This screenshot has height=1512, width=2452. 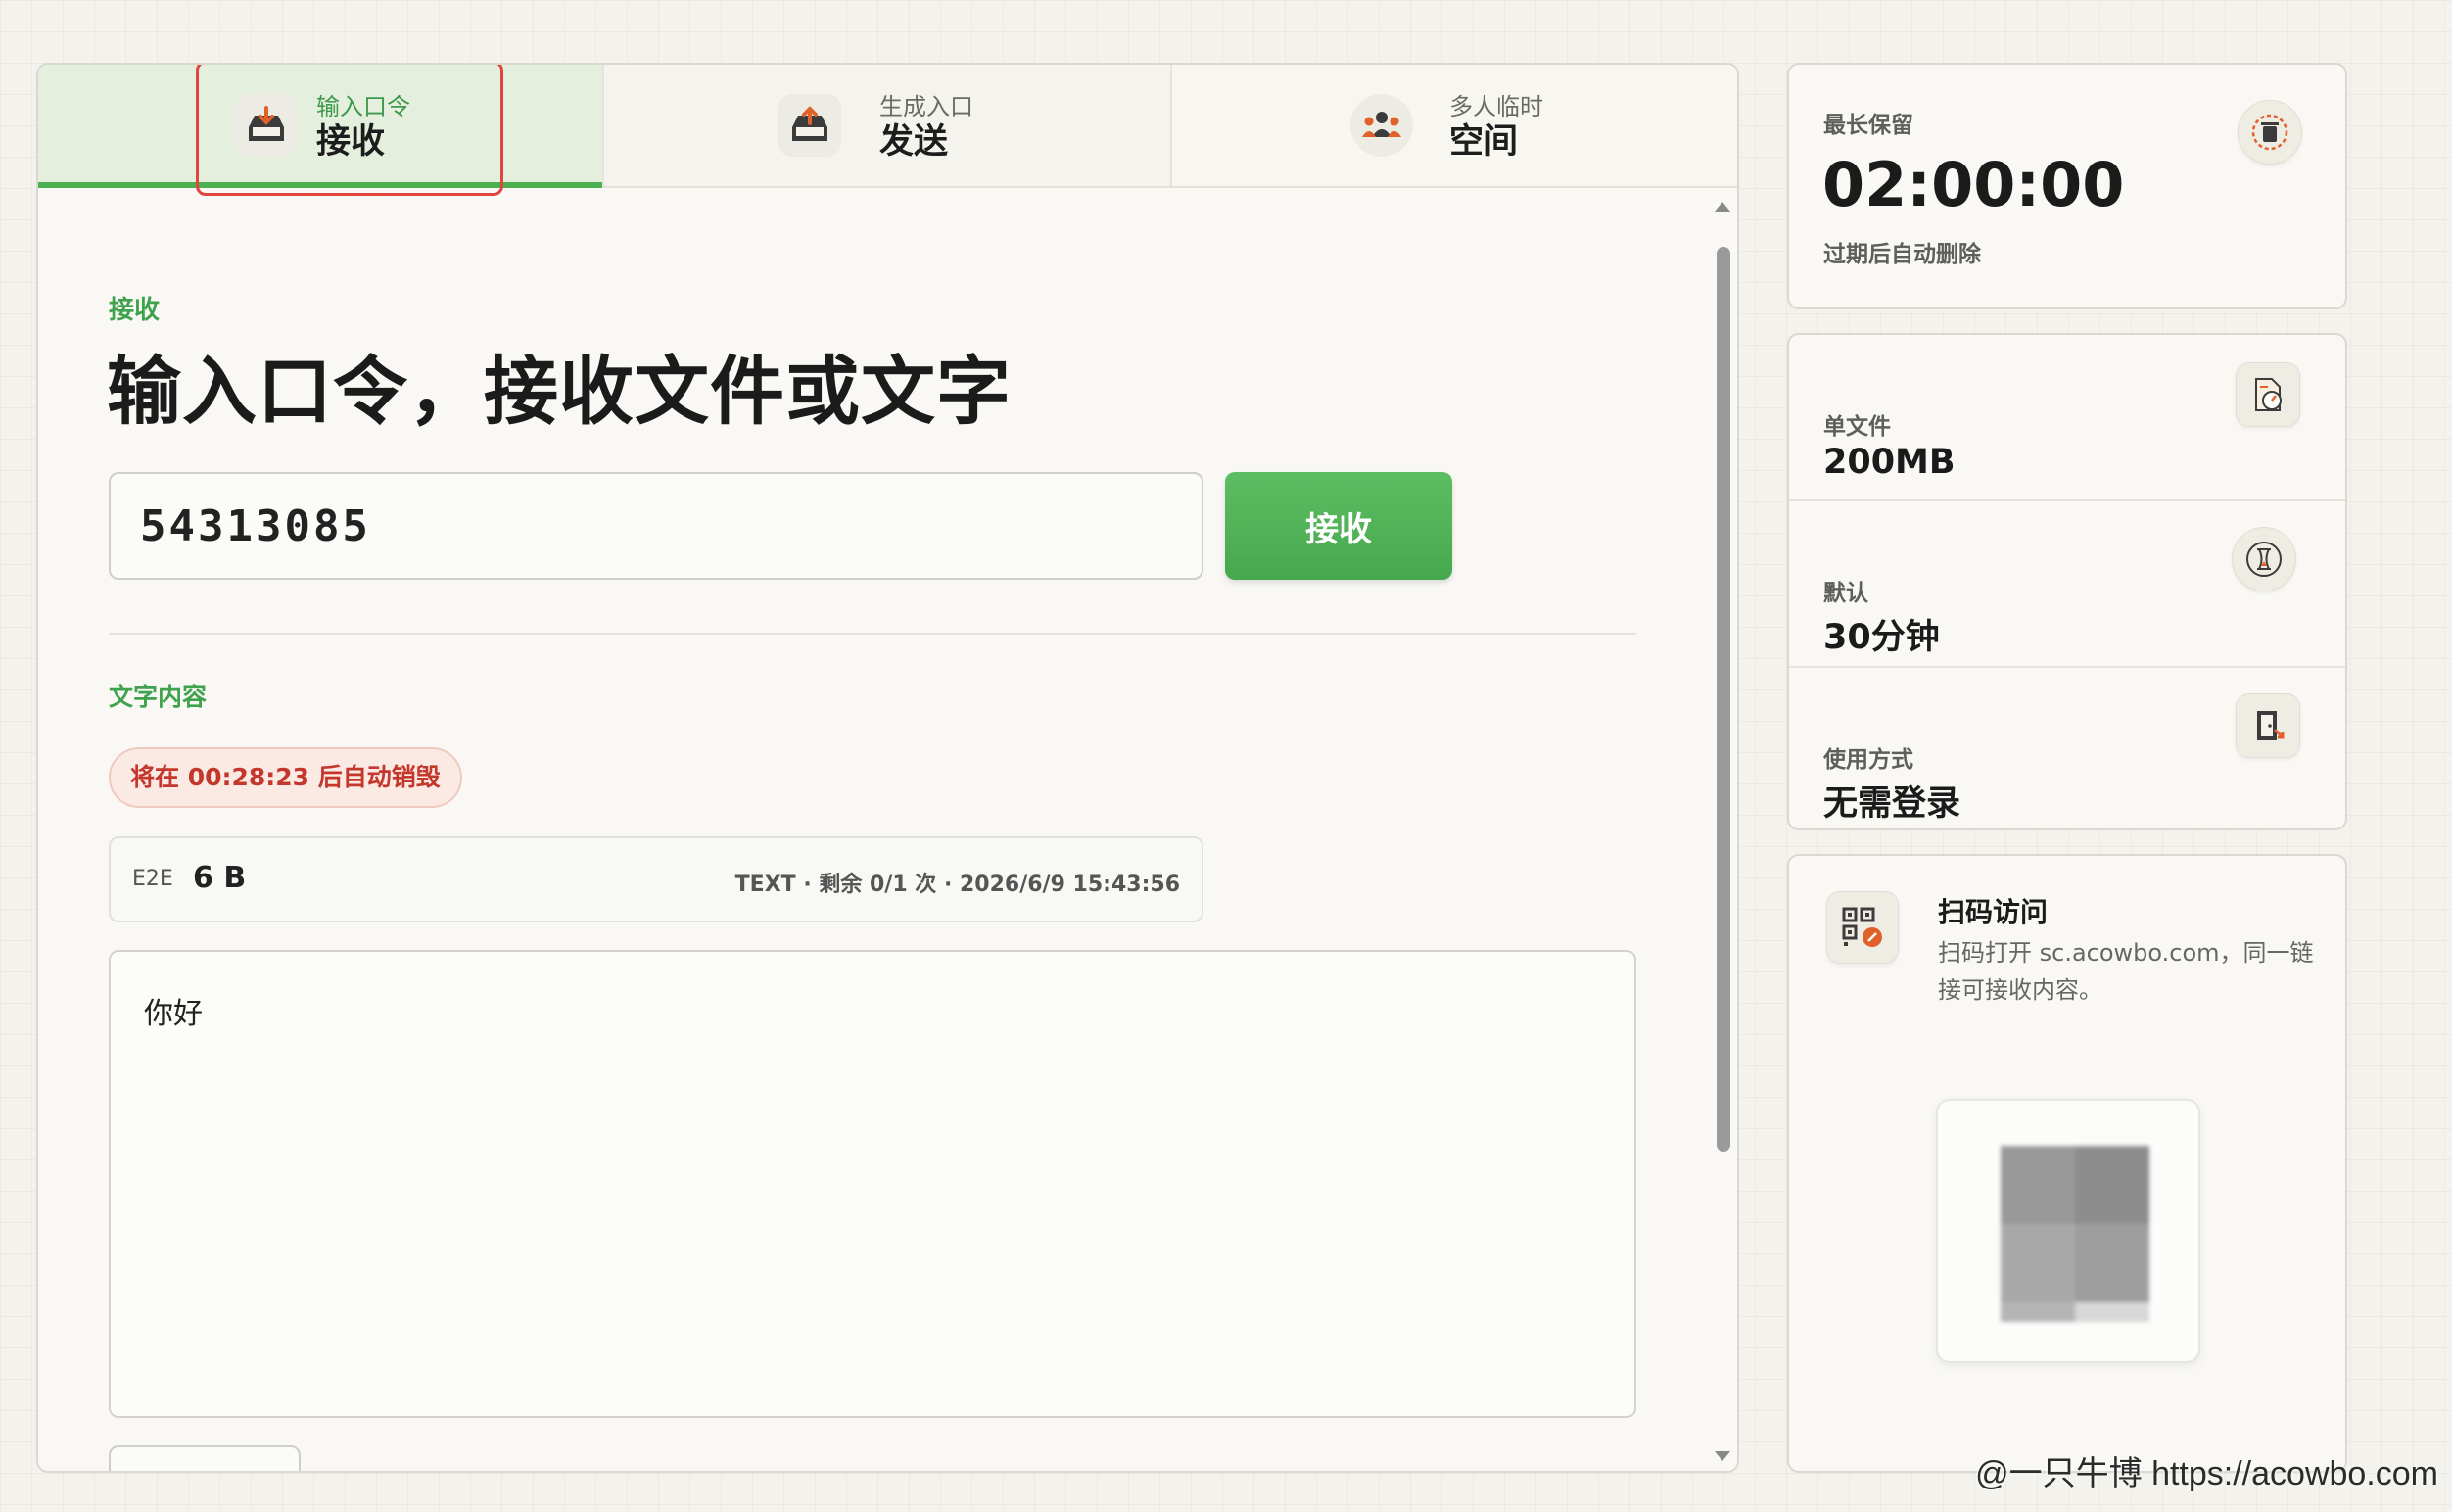 I want to click on tab-space: 多人临时 空间, so click(x=1454, y=126).